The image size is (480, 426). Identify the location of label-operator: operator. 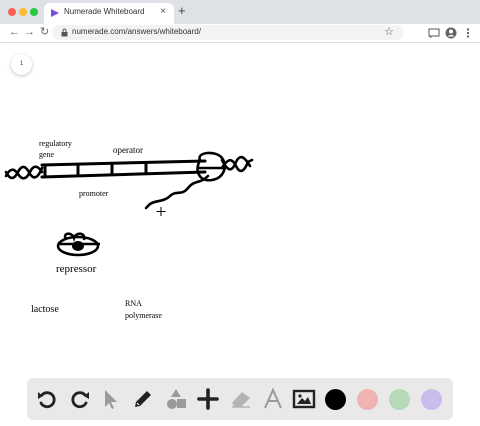
(128, 150).